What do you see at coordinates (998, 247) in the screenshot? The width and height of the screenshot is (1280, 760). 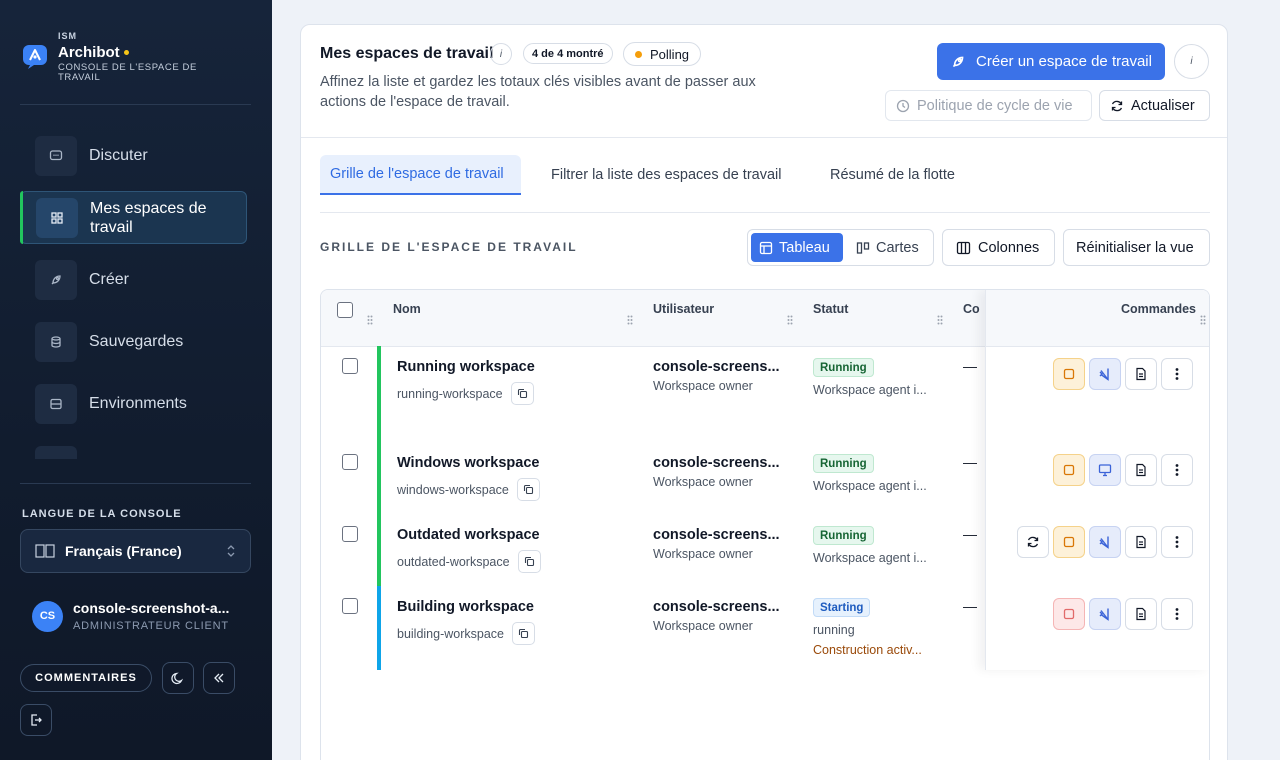 I see `columns-button: Colonnes` at bounding box center [998, 247].